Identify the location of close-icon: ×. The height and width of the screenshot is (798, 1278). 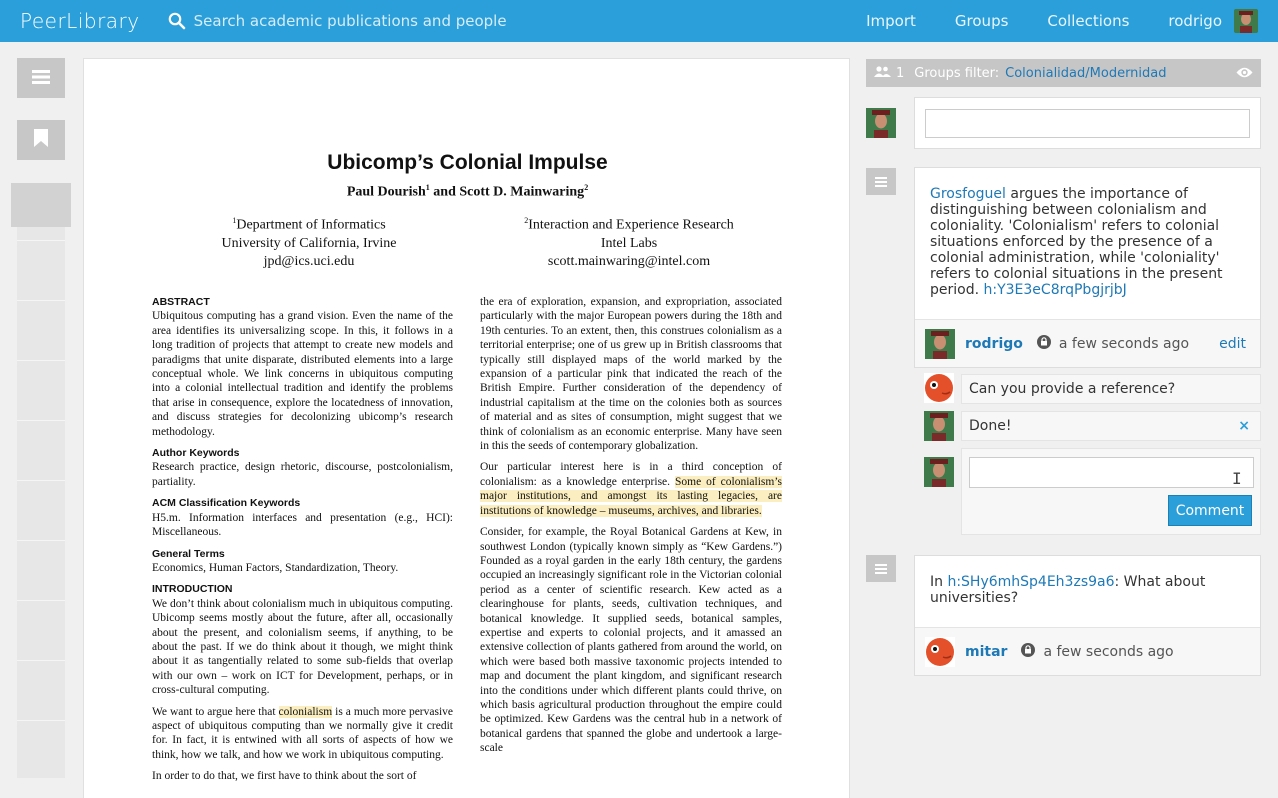
(1244, 426).